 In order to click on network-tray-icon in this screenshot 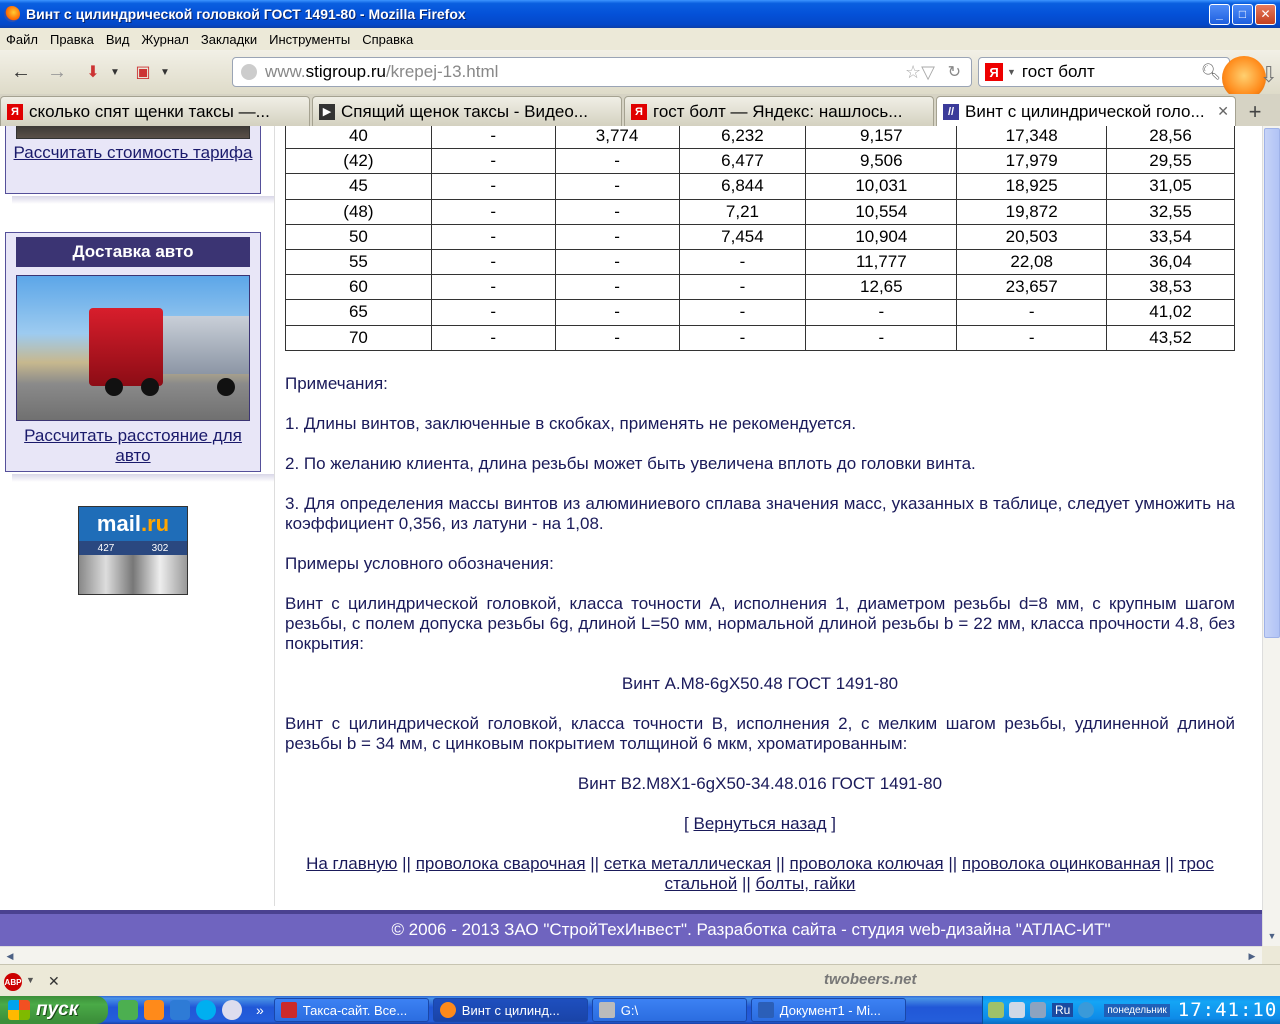, I will do `click(996, 1010)`.